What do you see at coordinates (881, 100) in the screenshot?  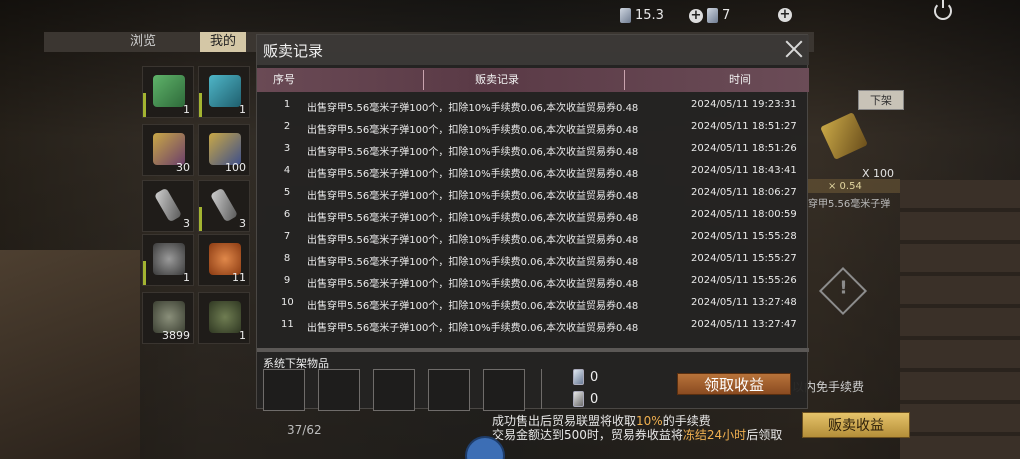 I see `off-shelf-button: 下架` at bounding box center [881, 100].